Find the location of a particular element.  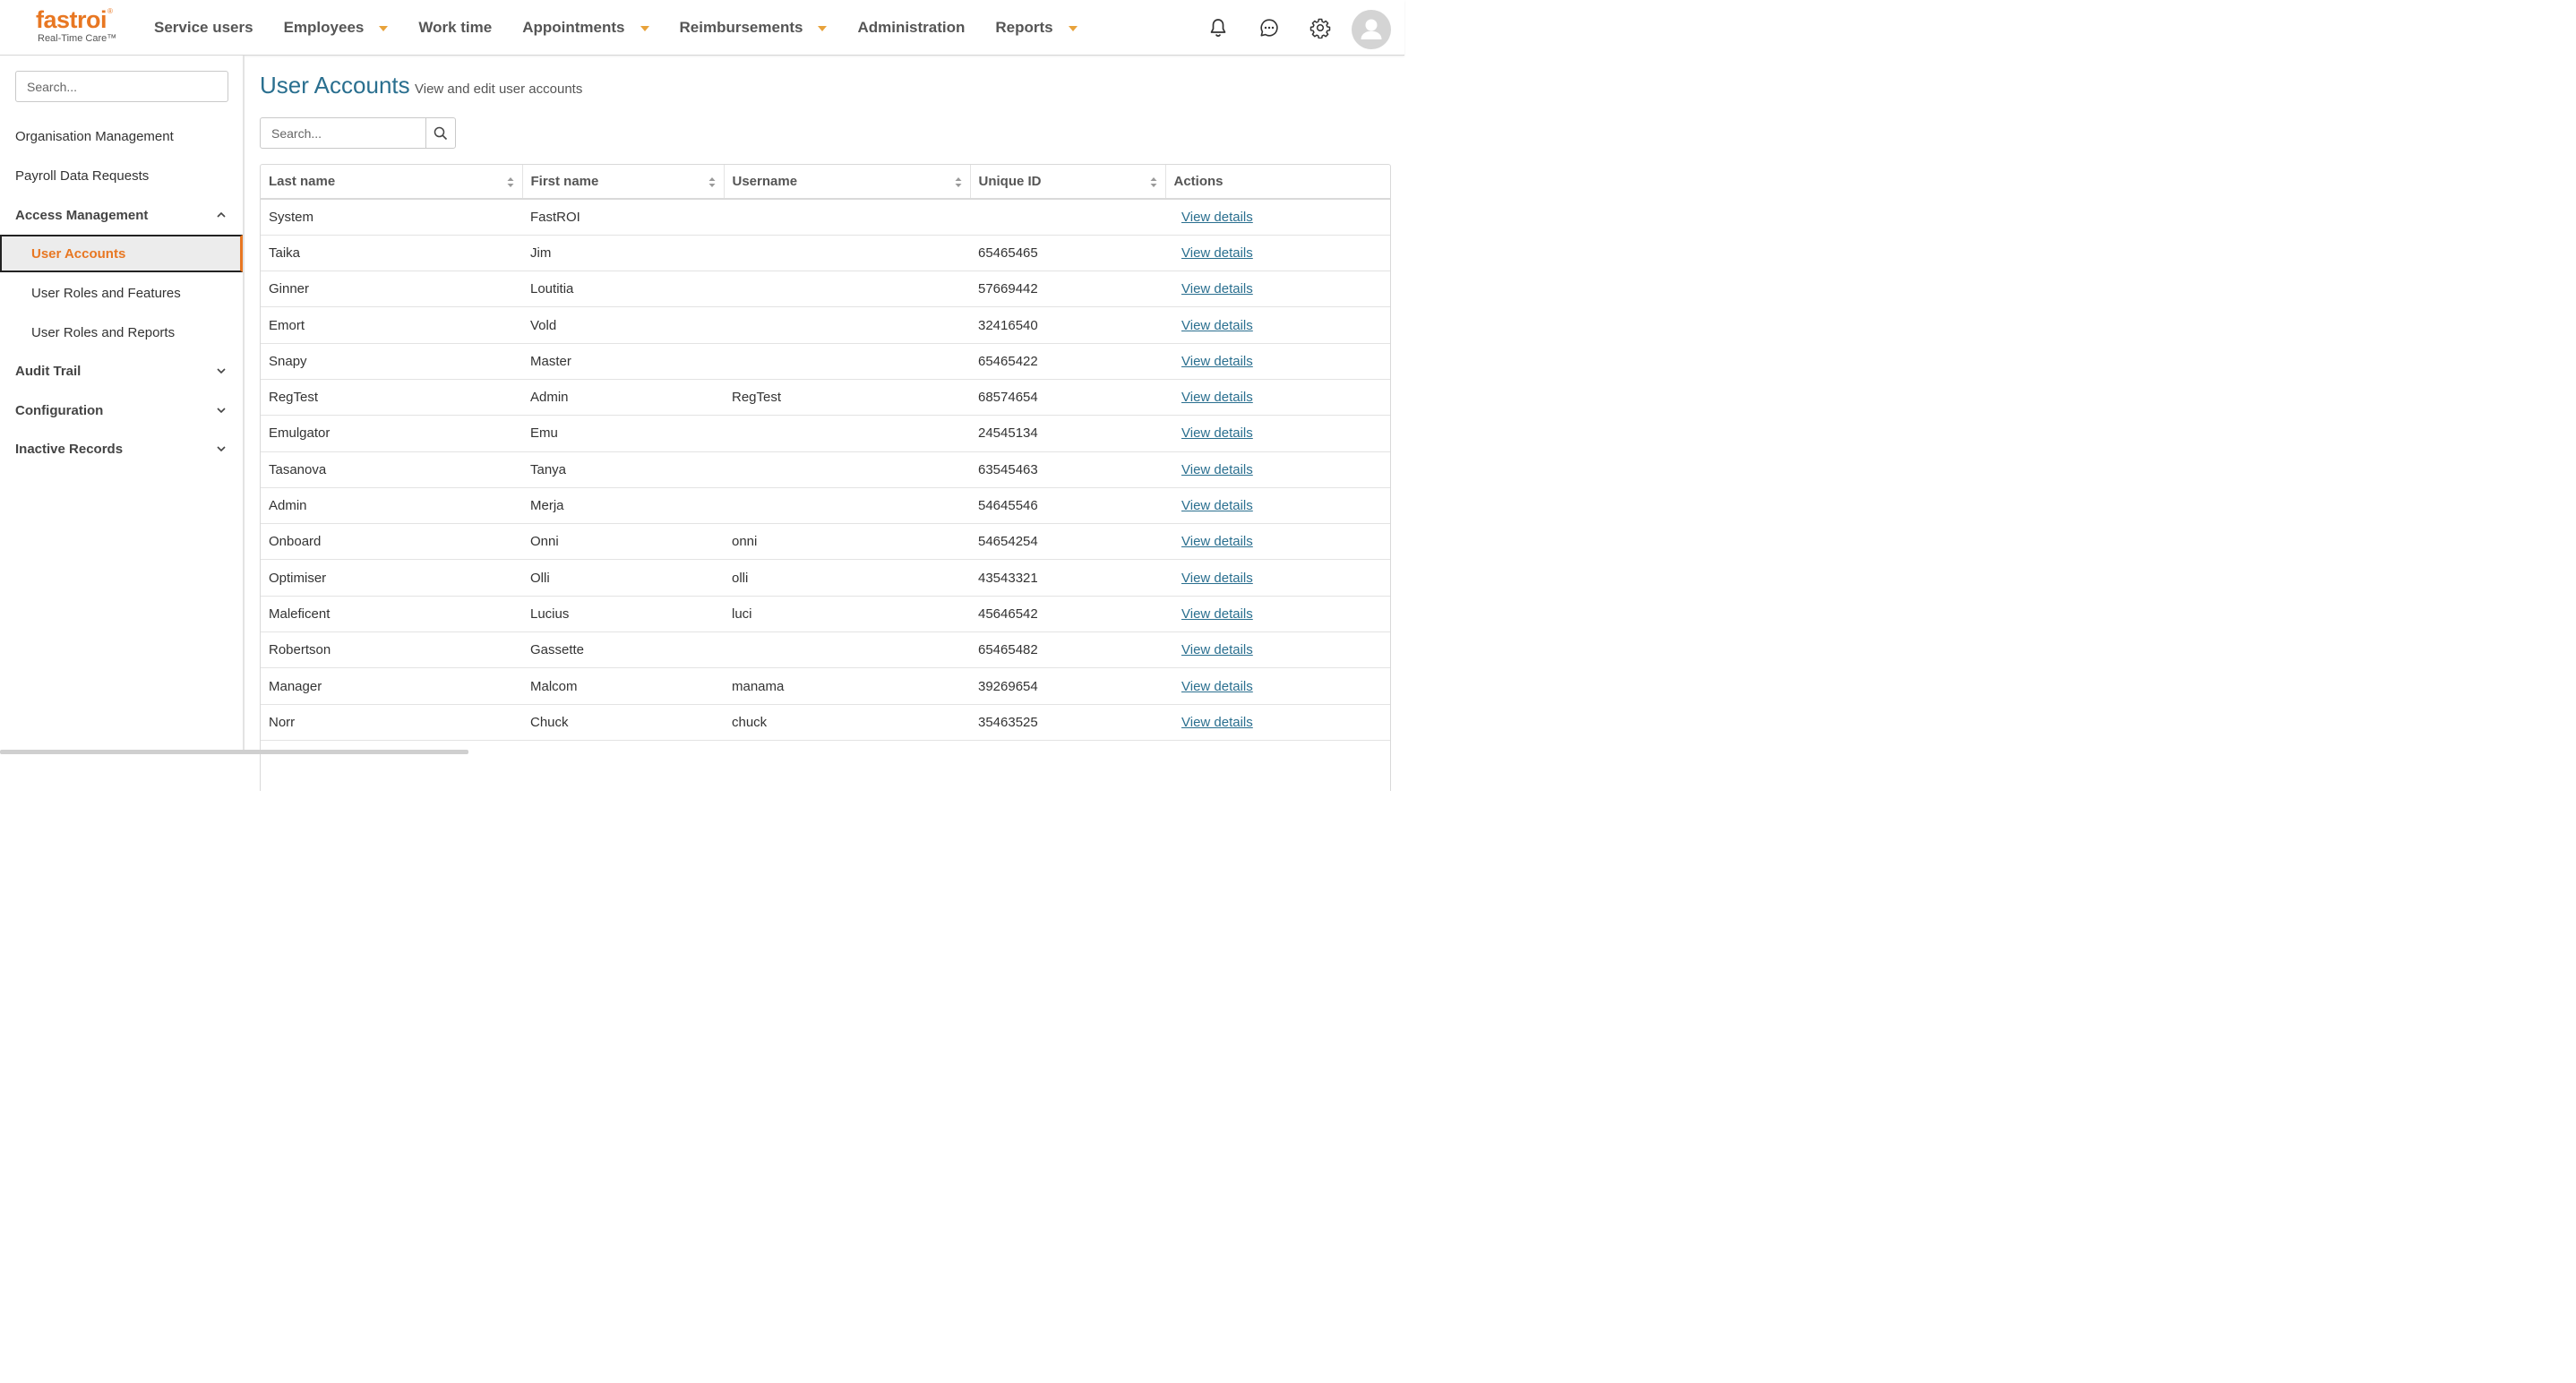

cell-unique-id: 63545463 is located at coordinates (1067, 469).